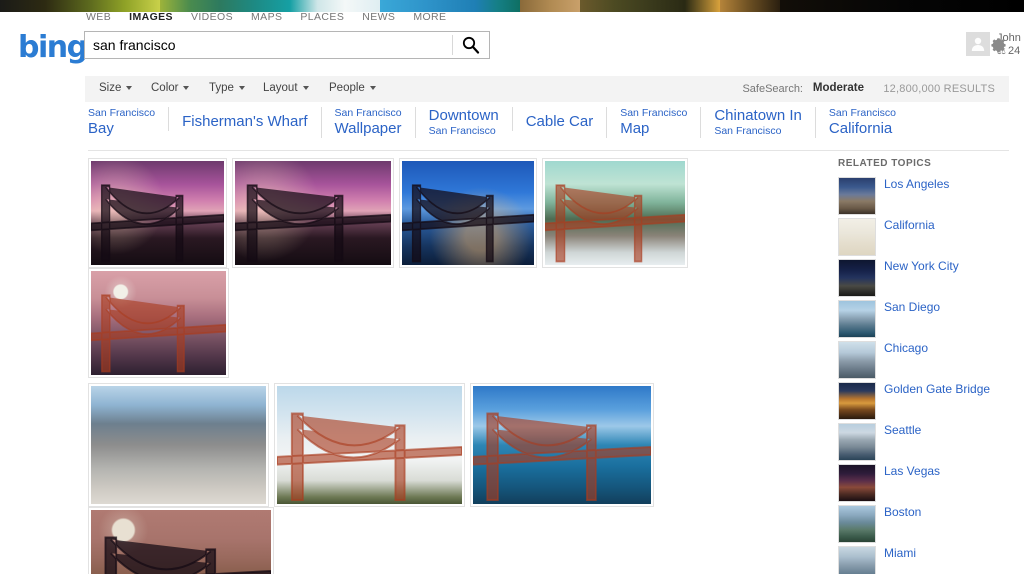 Image resolution: width=1024 pixels, height=574 pixels. Describe the element at coordinates (322, 17) in the screenshot. I see `scope-places: PLACES` at that location.